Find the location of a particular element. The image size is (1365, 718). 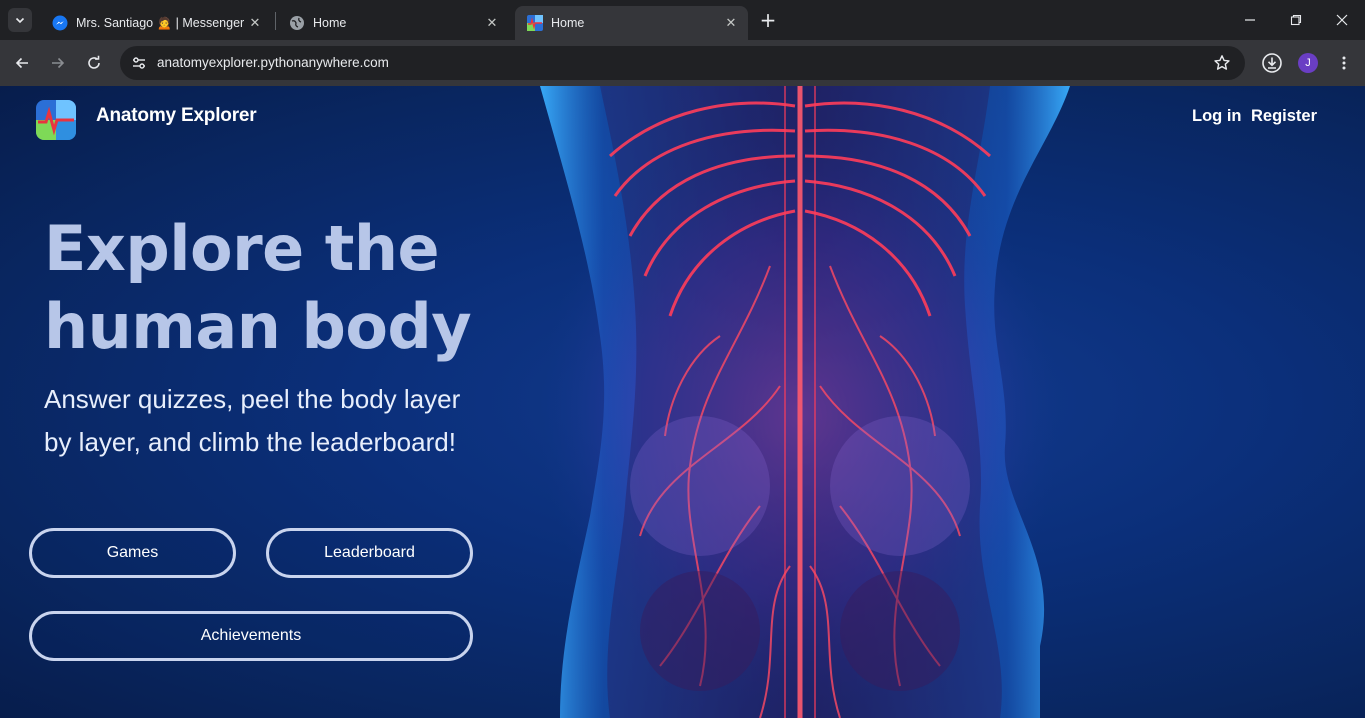

achievements-button: Achievements is located at coordinates (251, 636).